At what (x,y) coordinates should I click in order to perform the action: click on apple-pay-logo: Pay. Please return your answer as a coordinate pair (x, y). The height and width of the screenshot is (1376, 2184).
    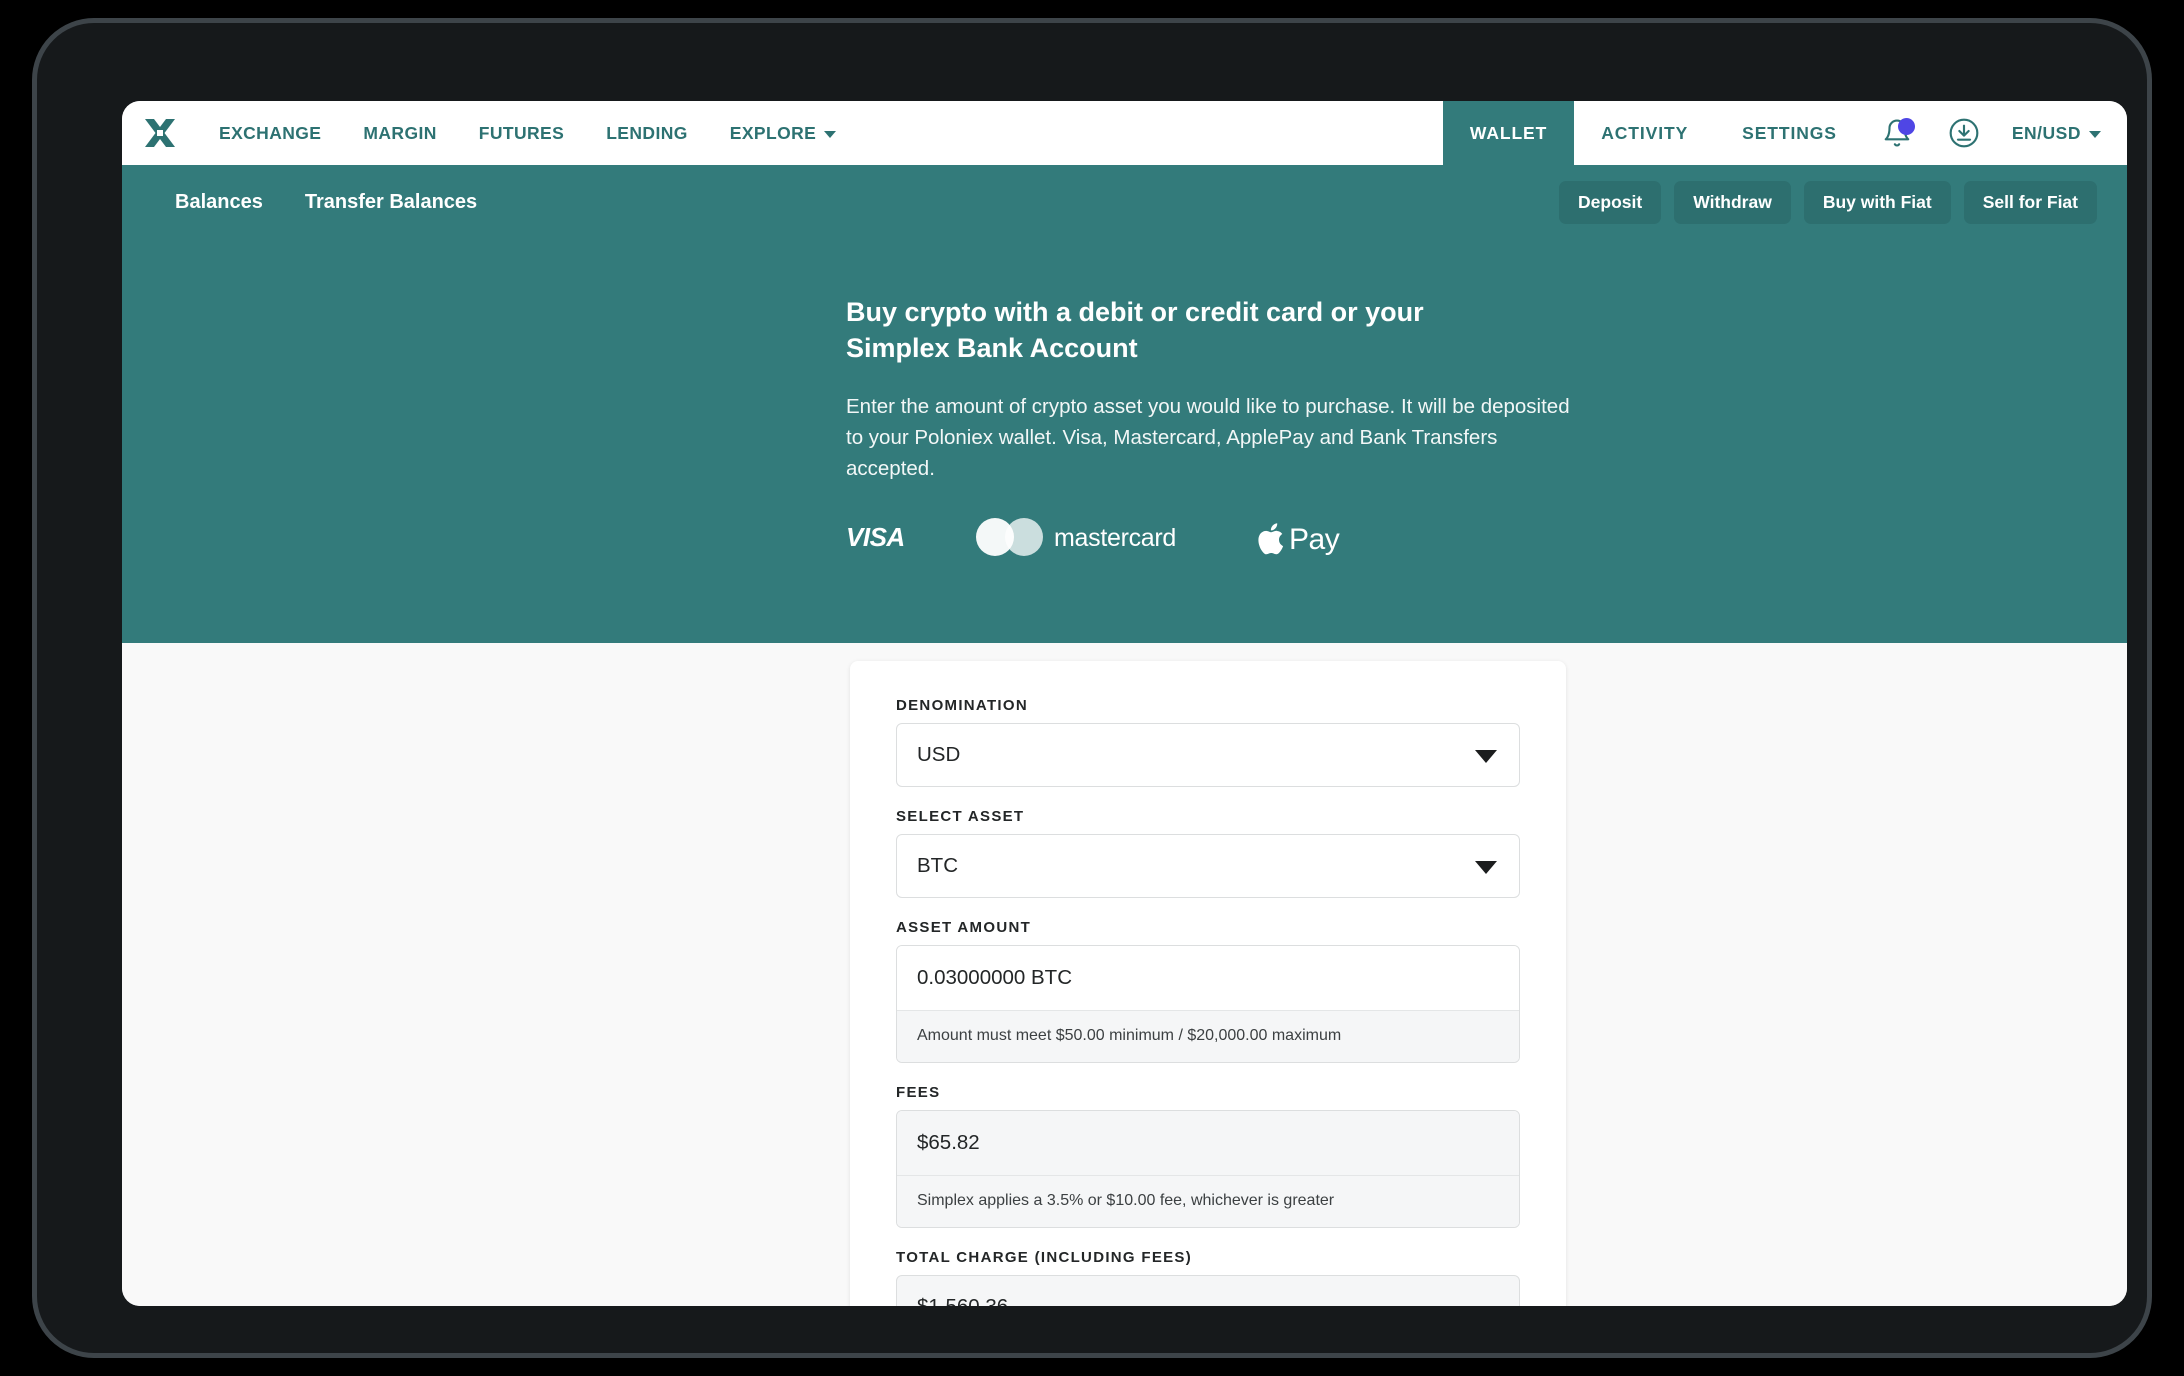
    Looking at the image, I should click on (1311, 539).